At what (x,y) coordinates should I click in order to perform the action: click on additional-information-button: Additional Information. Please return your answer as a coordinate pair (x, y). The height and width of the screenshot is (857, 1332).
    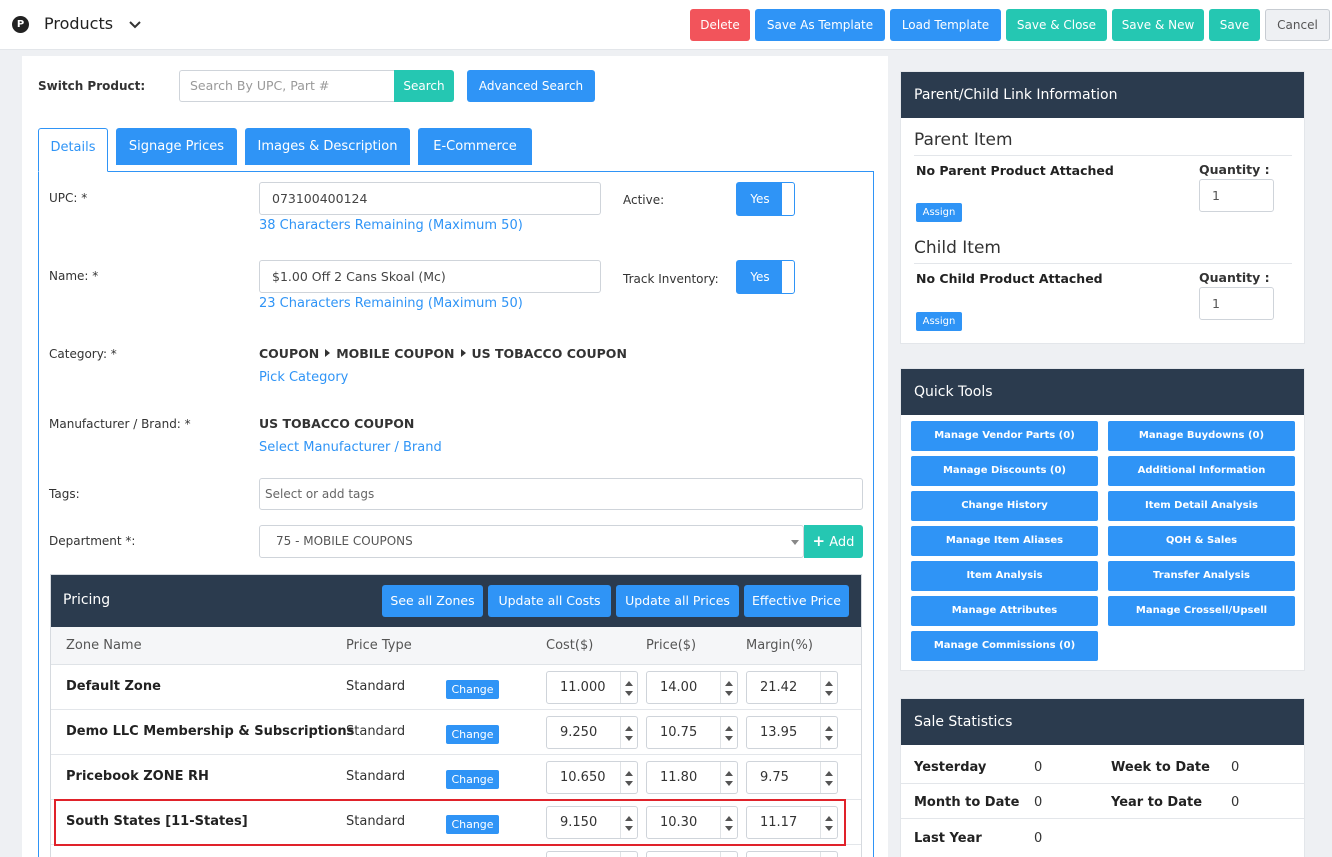
    Looking at the image, I should click on (1201, 471).